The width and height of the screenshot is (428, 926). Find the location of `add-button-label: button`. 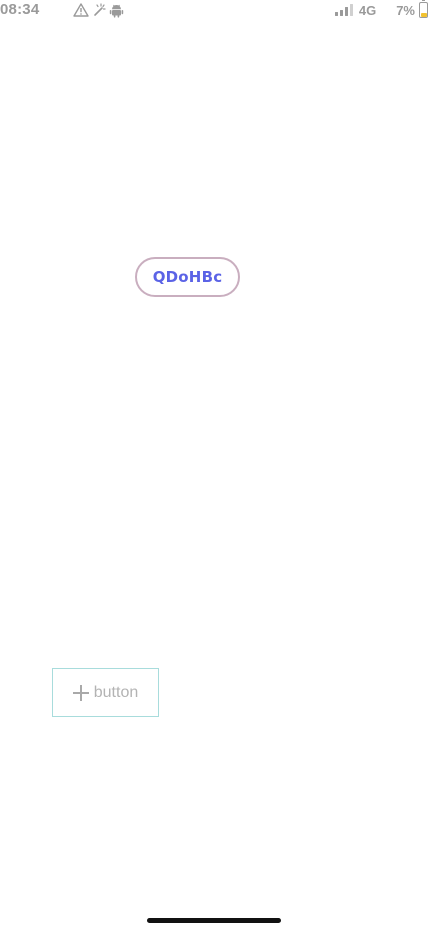

add-button-label: button is located at coordinates (116, 692).